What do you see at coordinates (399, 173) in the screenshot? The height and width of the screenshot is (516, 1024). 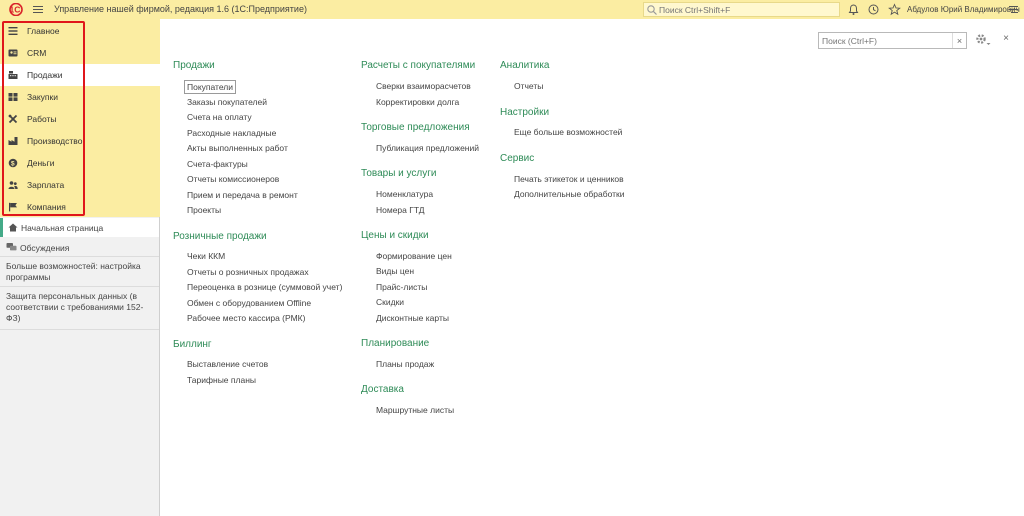 I see `section-title-goods-services: Товары и услуги` at bounding box center [399, 173].